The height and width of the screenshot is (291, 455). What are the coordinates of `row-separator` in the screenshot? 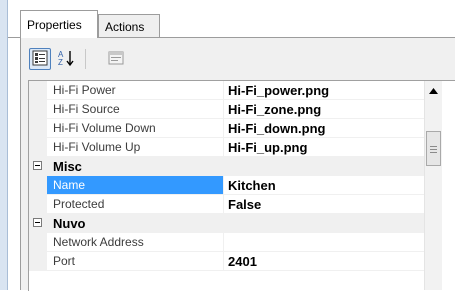 It's located at (236, 270).